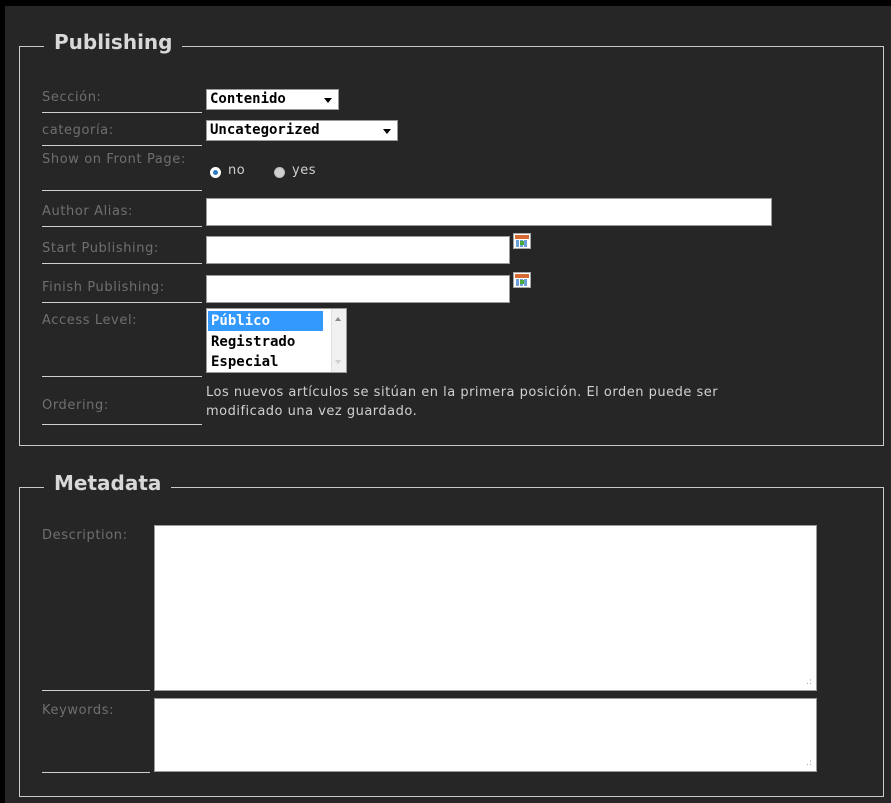 The height and width of the screenshot is (803, 891). I want to click on access-level-option: Registrado, so click(270, 342).